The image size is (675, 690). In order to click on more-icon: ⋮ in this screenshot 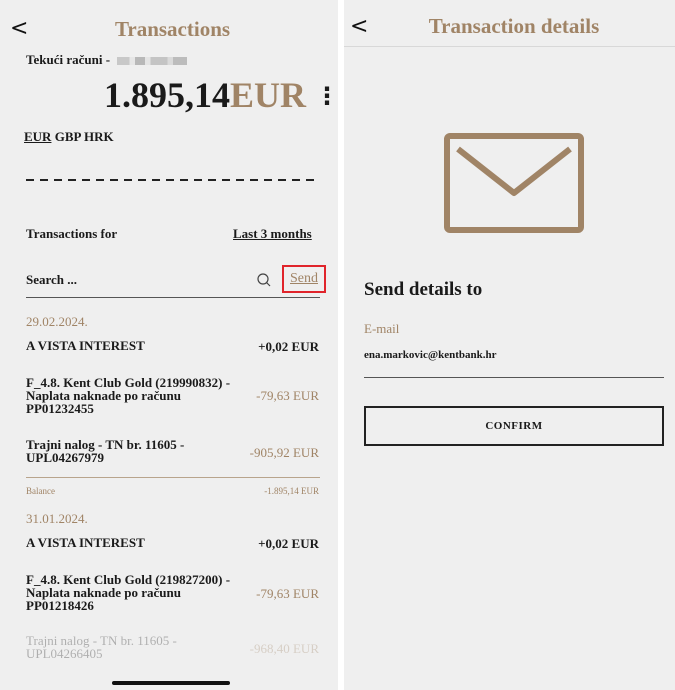, I will do `click(326, 96)`.